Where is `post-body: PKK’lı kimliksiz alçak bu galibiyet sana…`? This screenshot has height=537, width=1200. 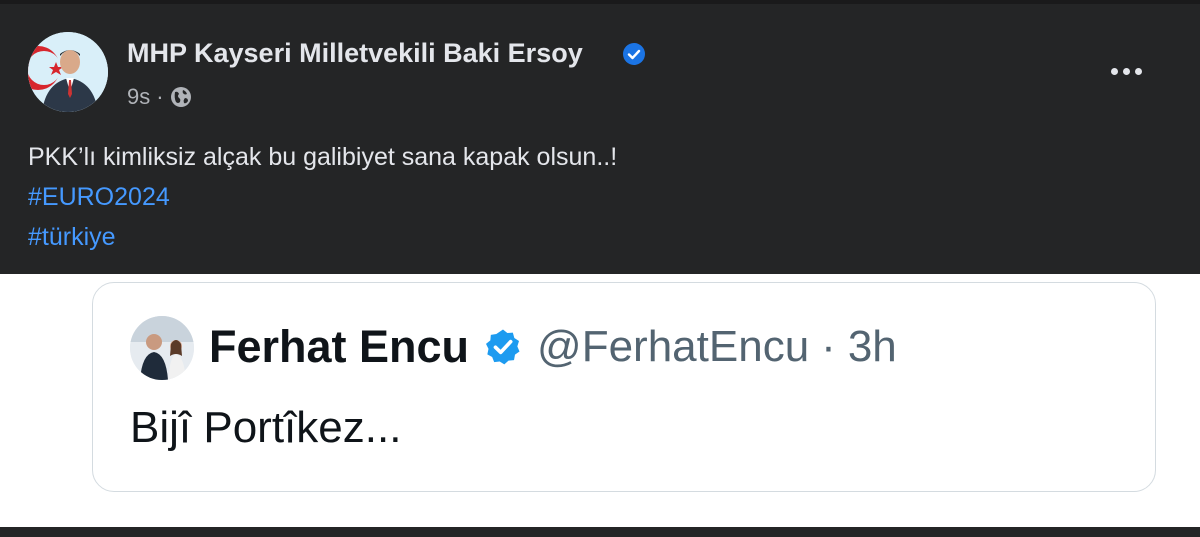
post-body: PKK’lı kimliksiz alçak bu galibiyet sana… is located at coordinates (322, 197).